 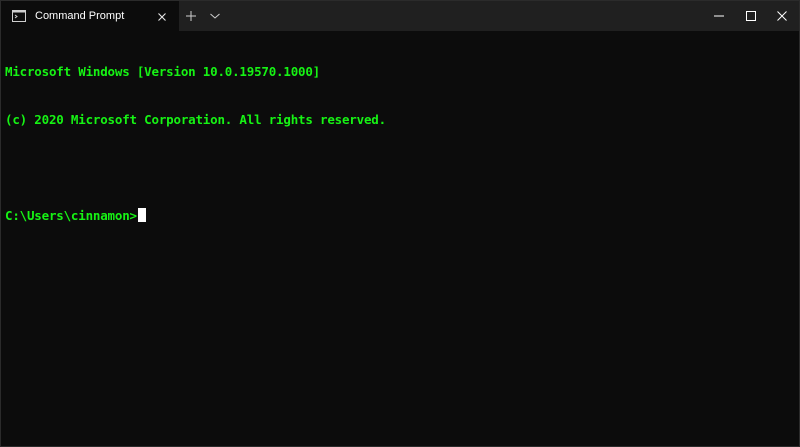 I want to click on window-close-button, so click(x=782, y=16).